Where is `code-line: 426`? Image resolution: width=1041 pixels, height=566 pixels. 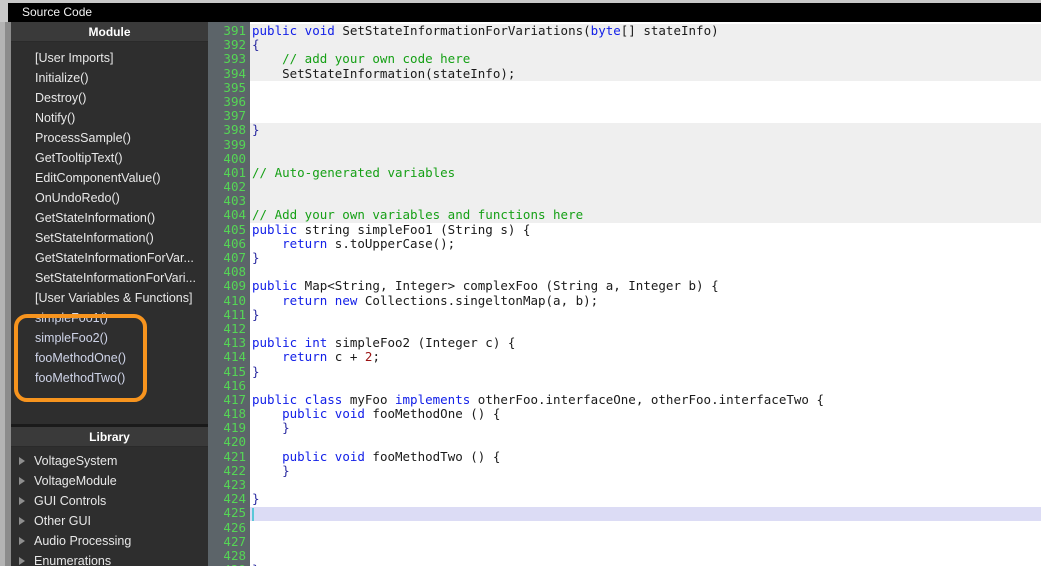
code-line: 426 is located at coordinates (630, 527).